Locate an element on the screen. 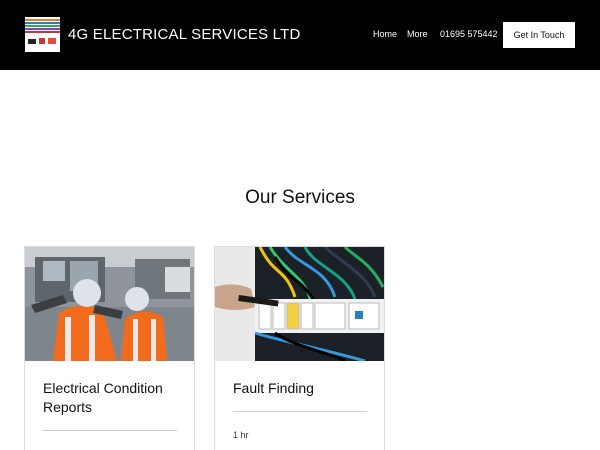  get-in-touch-button: Get In Touch is located at coordinates (539, 35).